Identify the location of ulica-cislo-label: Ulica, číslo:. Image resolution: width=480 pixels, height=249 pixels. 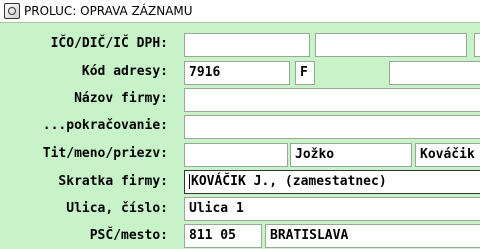
(117, 208).